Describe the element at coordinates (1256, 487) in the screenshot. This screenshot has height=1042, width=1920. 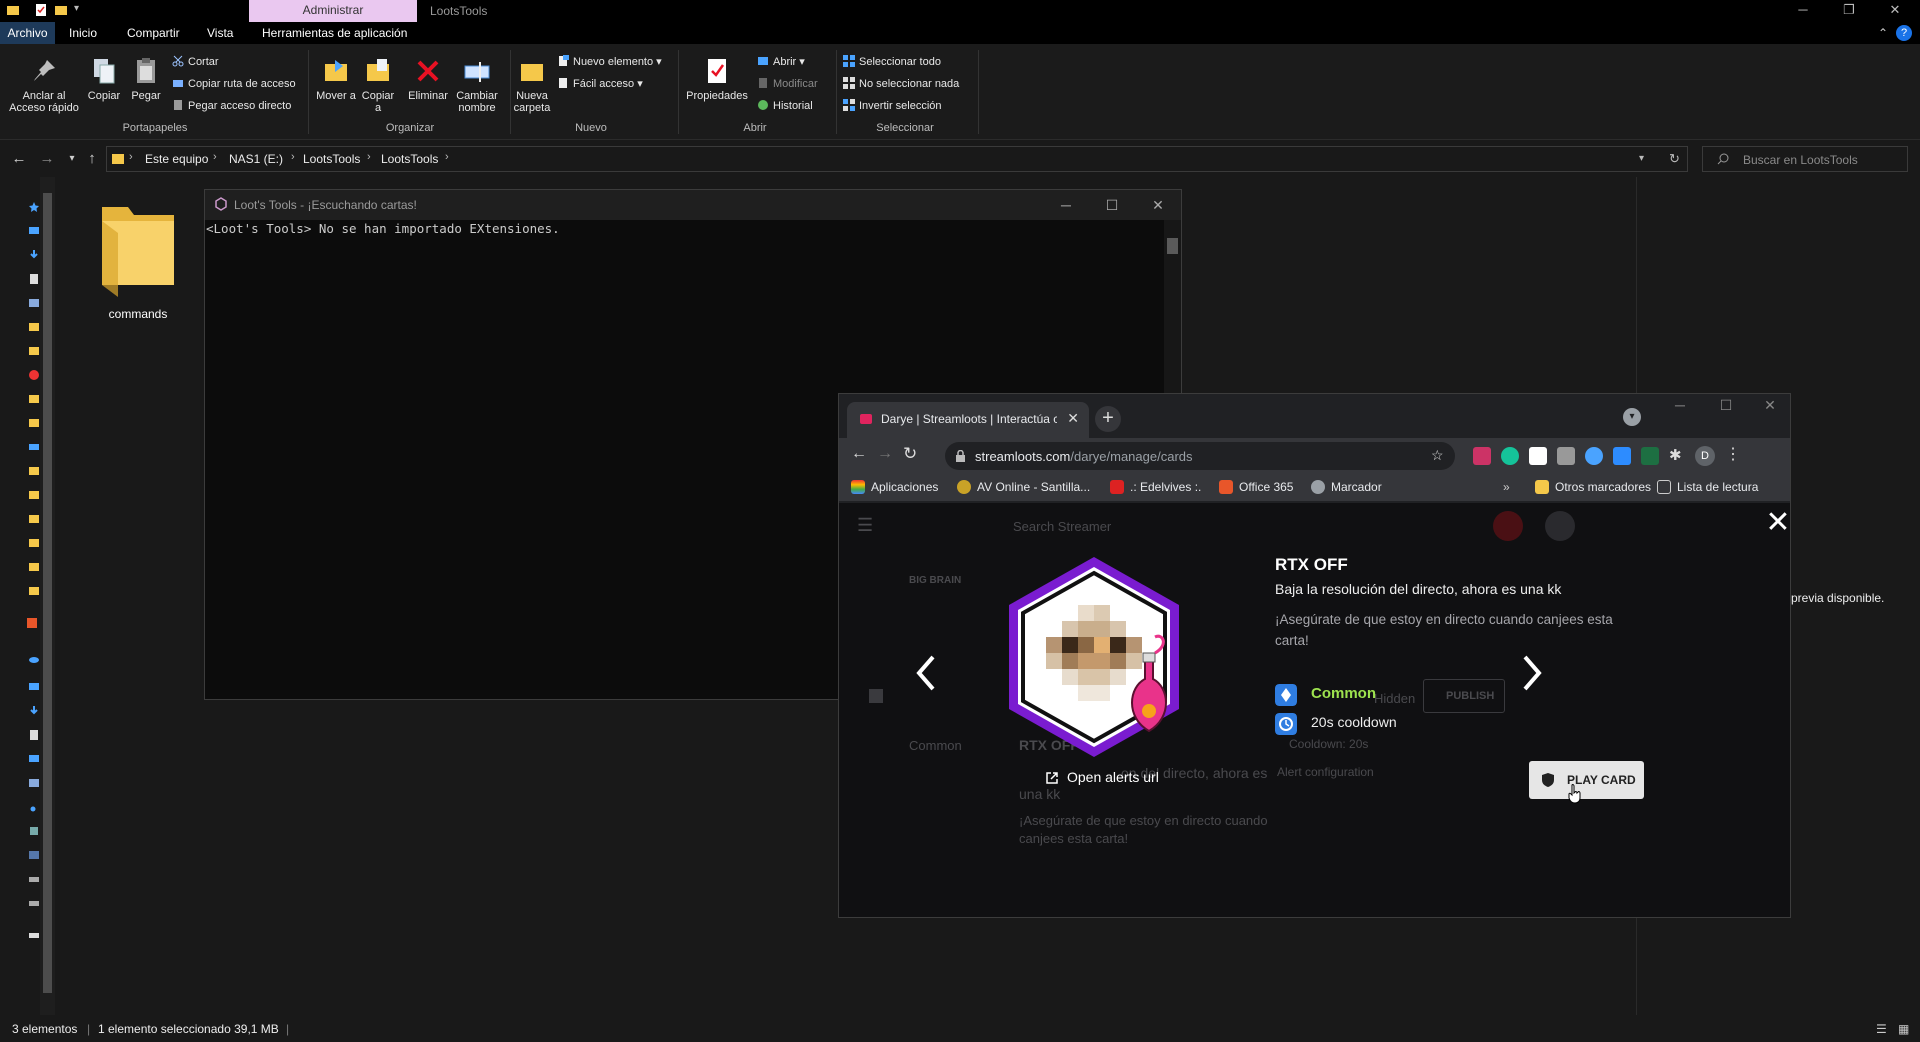
I see `bookmark-office-365: Office 365` at that location.